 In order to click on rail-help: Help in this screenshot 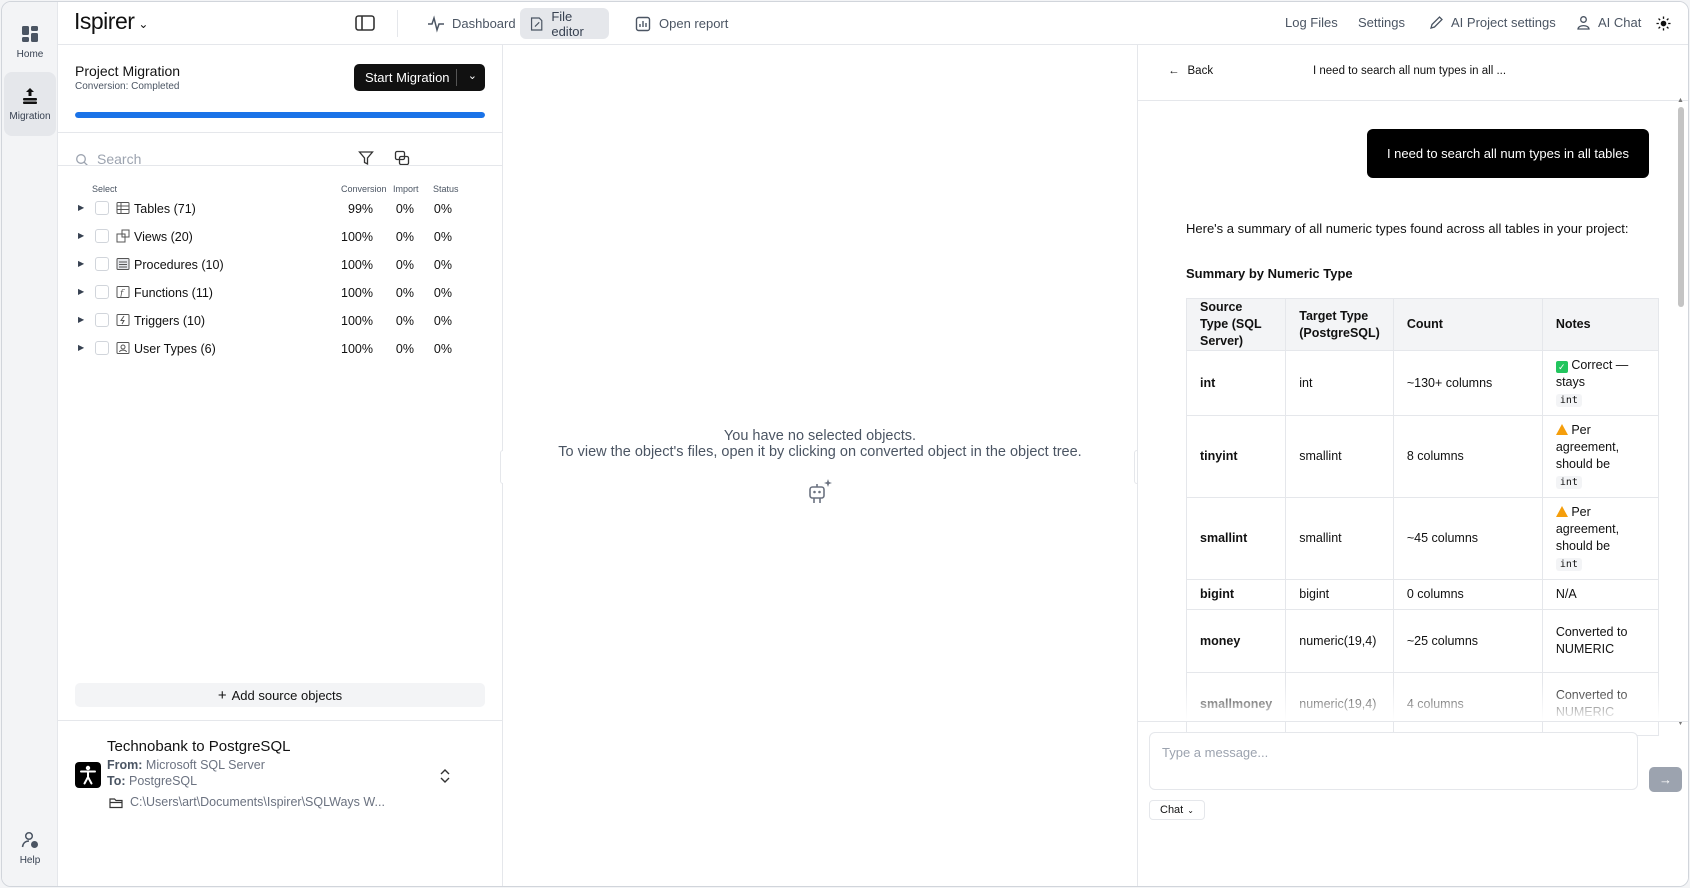, I will do `click(30, 848)`.